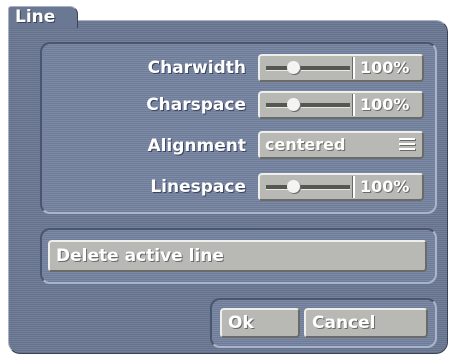  What do you see at coordinates (385, 186) in the screenshot?
I see `linespace-value: 100%` at bounding box center [385, 186].